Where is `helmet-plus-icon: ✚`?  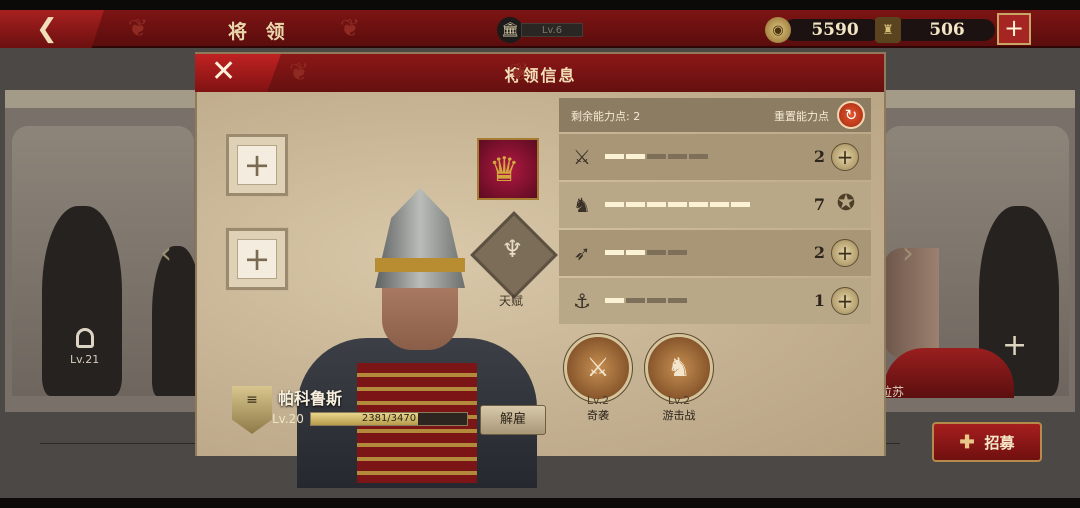
helmet-plus-icon: ✚ is located at coordinates (967, 442).